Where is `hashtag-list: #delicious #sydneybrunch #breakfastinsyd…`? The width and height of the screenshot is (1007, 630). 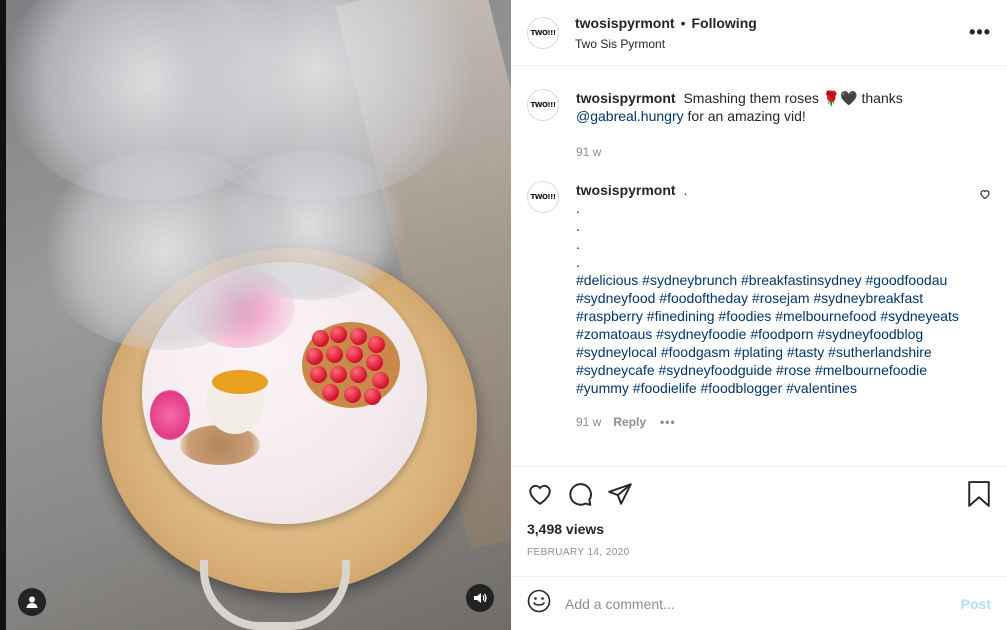 hashtag-list: #delicious #sydneybrunch #breakfastinsyd… is located at coordinates (768, 334).